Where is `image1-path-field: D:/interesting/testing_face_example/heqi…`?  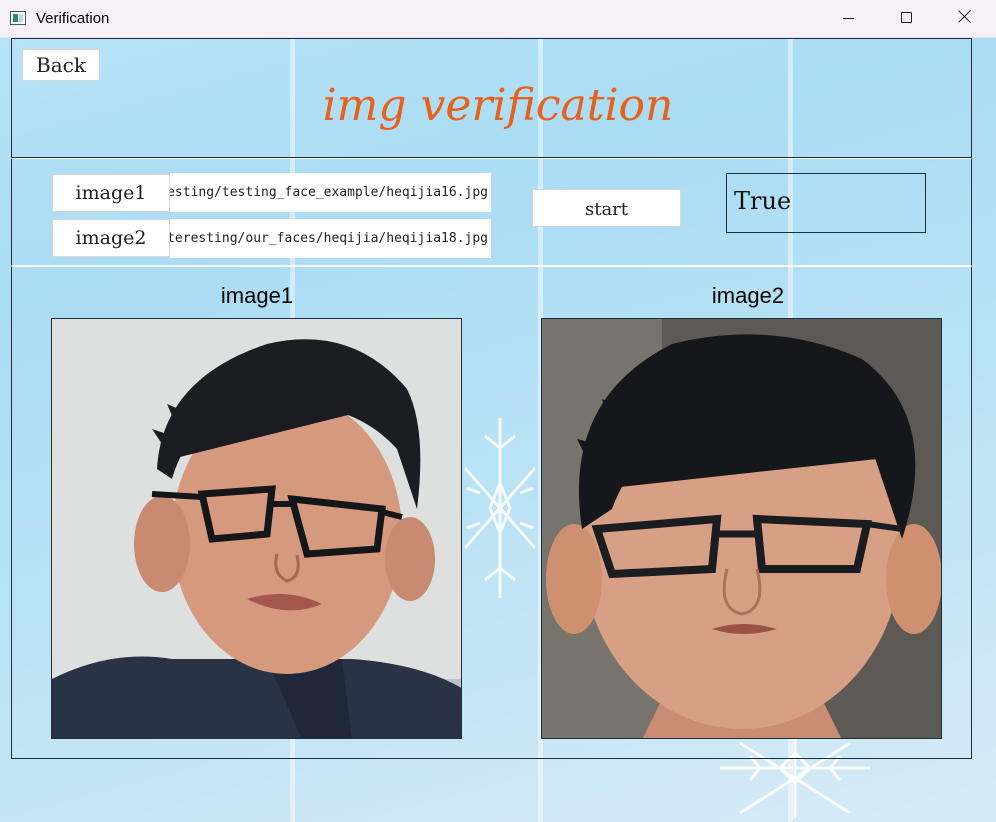
image1-path-field: D:/interesting/testing_face_example/heqi… is located at coordinates (330, 192).